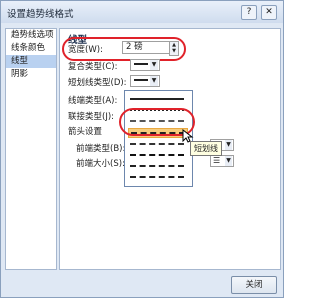  I want to click on dash-option-long-dash-dot, so click(157, 166).